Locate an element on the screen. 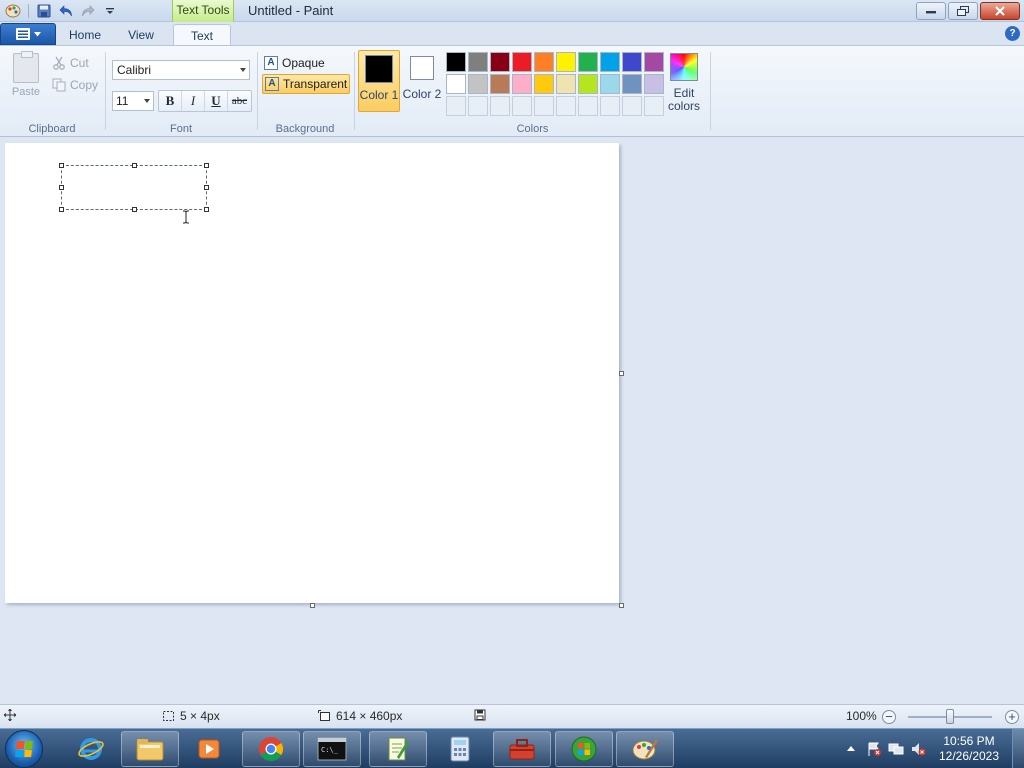  zoom-out-button: − is located at coordinates (889, 717).